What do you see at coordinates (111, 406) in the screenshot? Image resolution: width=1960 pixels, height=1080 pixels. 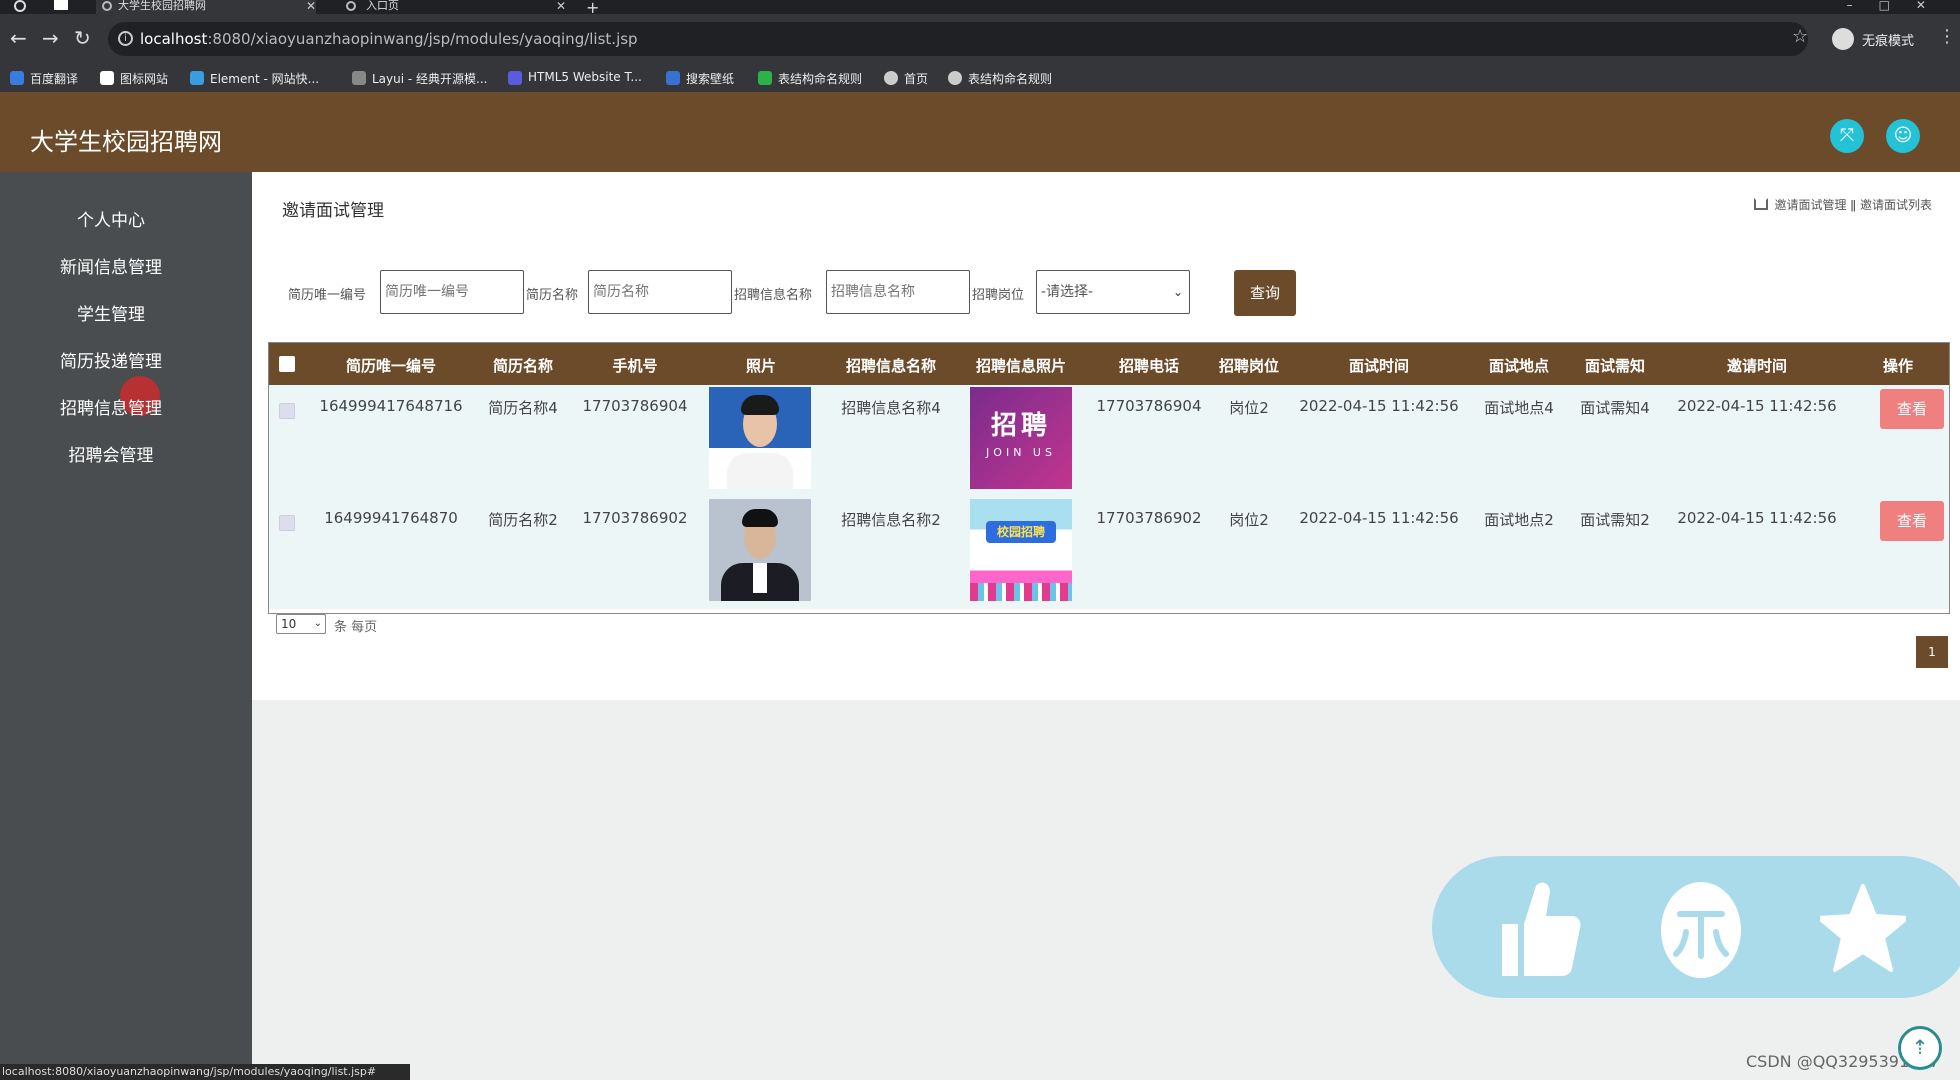 I see `sidebar-item-recruitment-info: 招聘信息管理` at bounding box center [111, 406].